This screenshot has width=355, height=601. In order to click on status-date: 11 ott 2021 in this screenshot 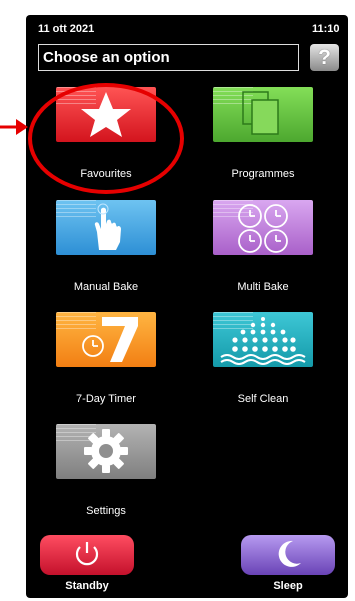, I will do `click(66, 29)`.